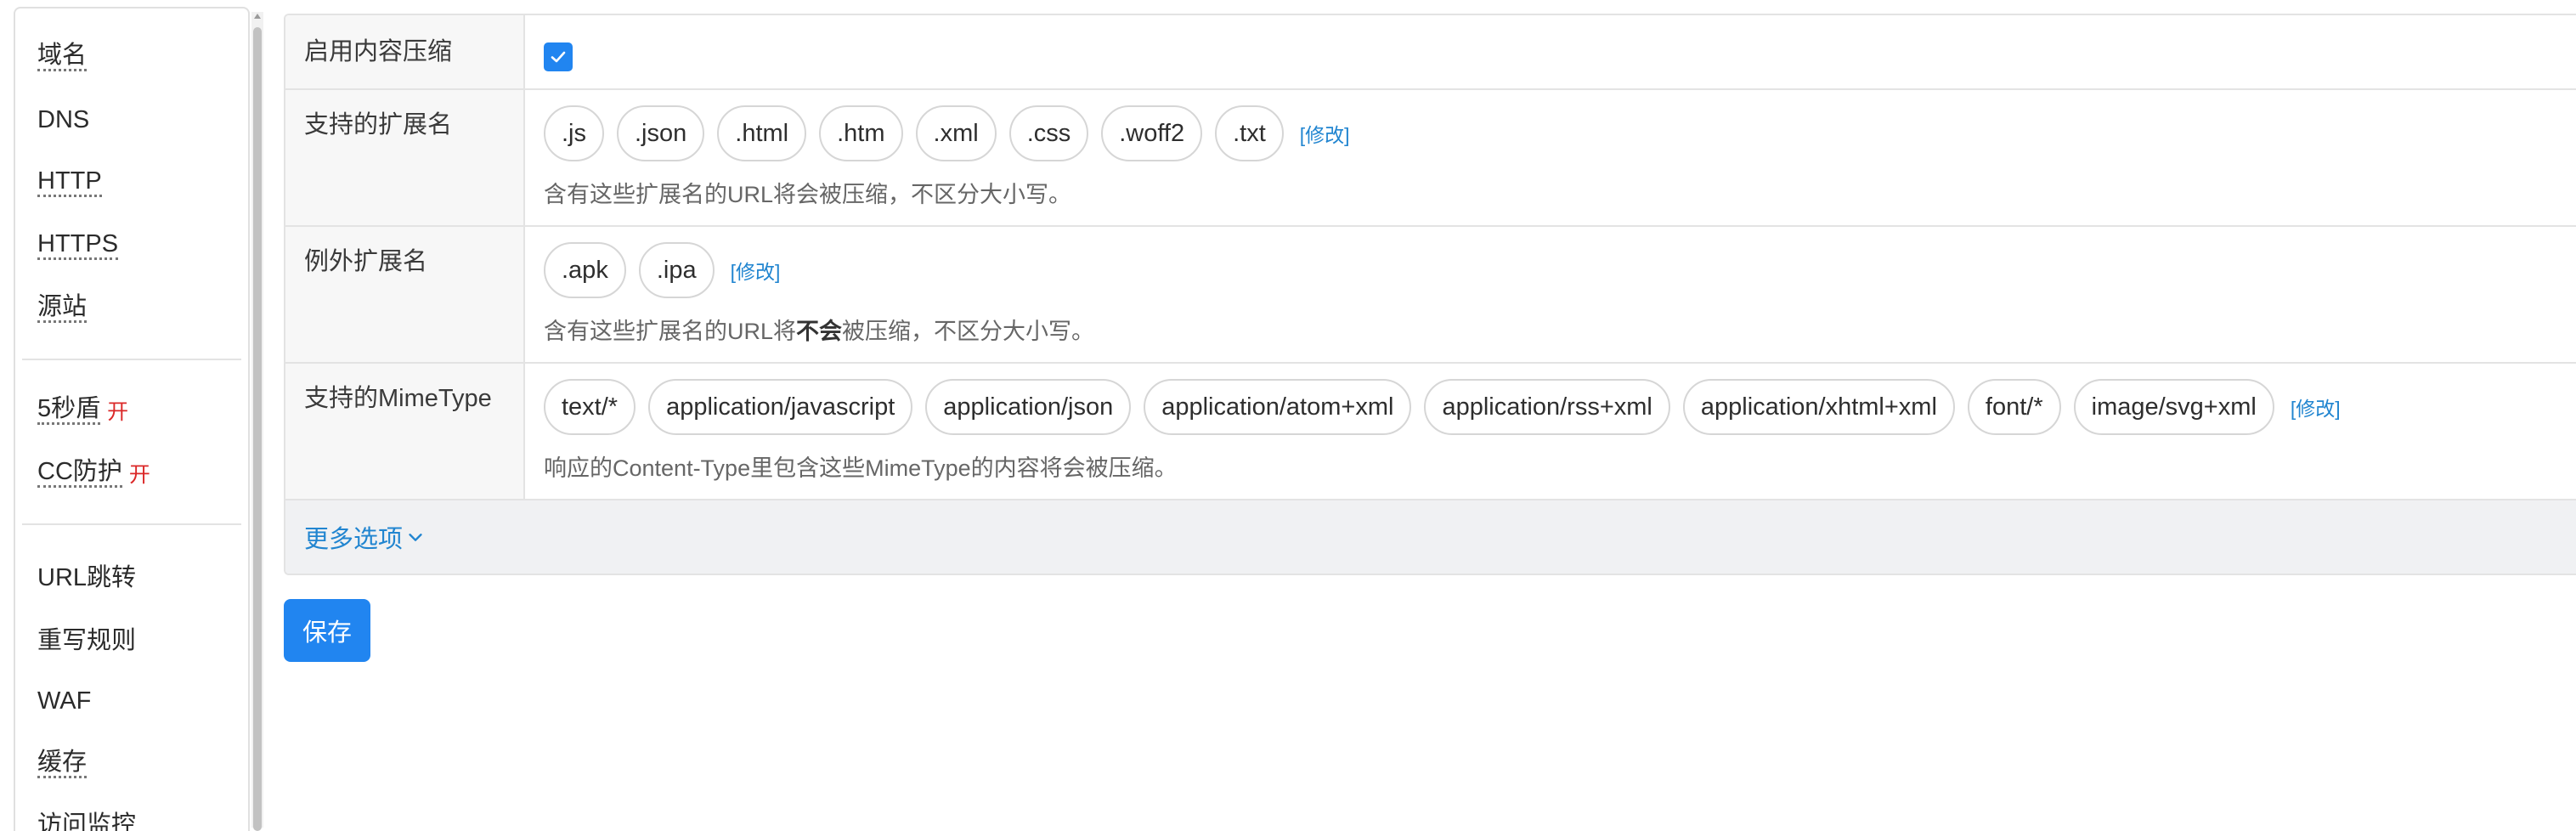 Image resolution: width=2576 pixels, height=831 pixels. I want to click on sidebar-item-dns: DNS, so click(131, 119).